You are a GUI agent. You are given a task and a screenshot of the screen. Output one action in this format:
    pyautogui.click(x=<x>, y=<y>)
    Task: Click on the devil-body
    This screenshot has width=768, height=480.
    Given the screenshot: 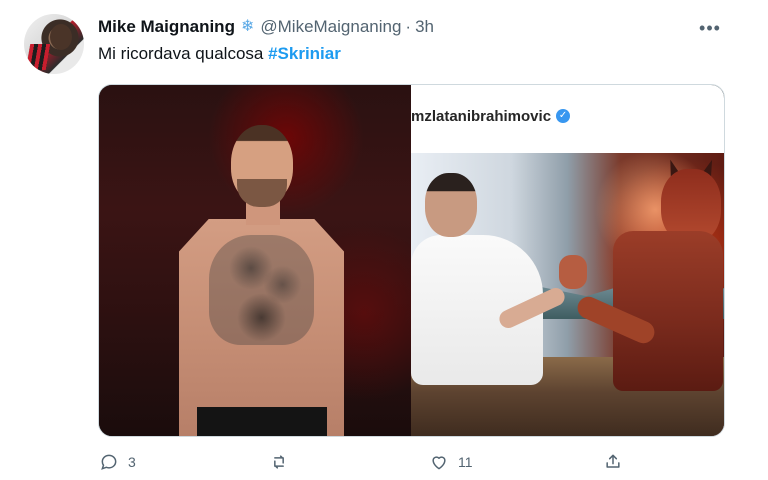 What is the action you would take?
    pyautogui.click(x=668, y=311)
    